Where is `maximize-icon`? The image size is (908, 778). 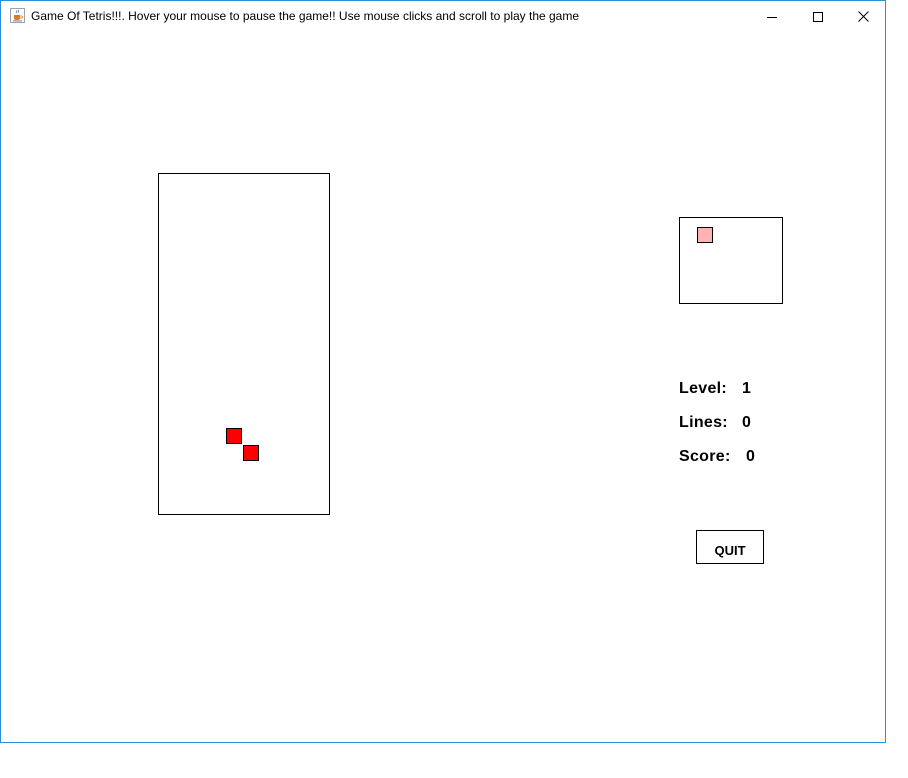 maximize-icon is located at coordinates (818, 16).